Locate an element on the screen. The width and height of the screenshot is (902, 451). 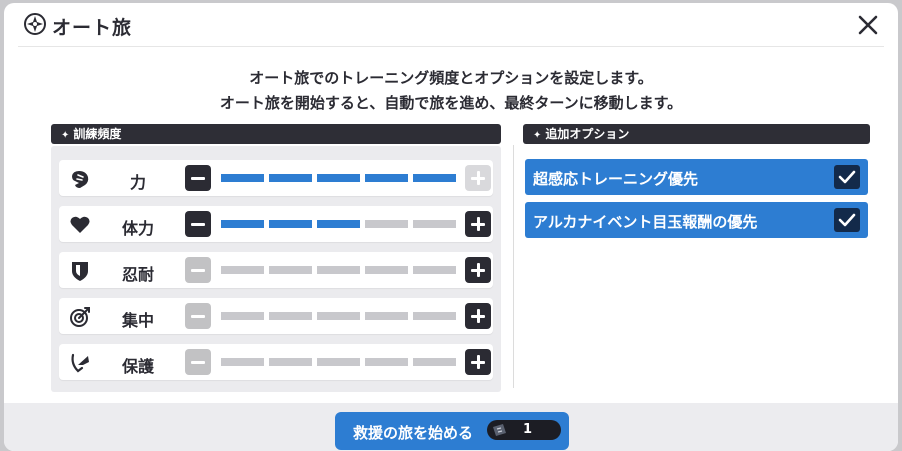
fist-icon is located at coordinates (80, 179).